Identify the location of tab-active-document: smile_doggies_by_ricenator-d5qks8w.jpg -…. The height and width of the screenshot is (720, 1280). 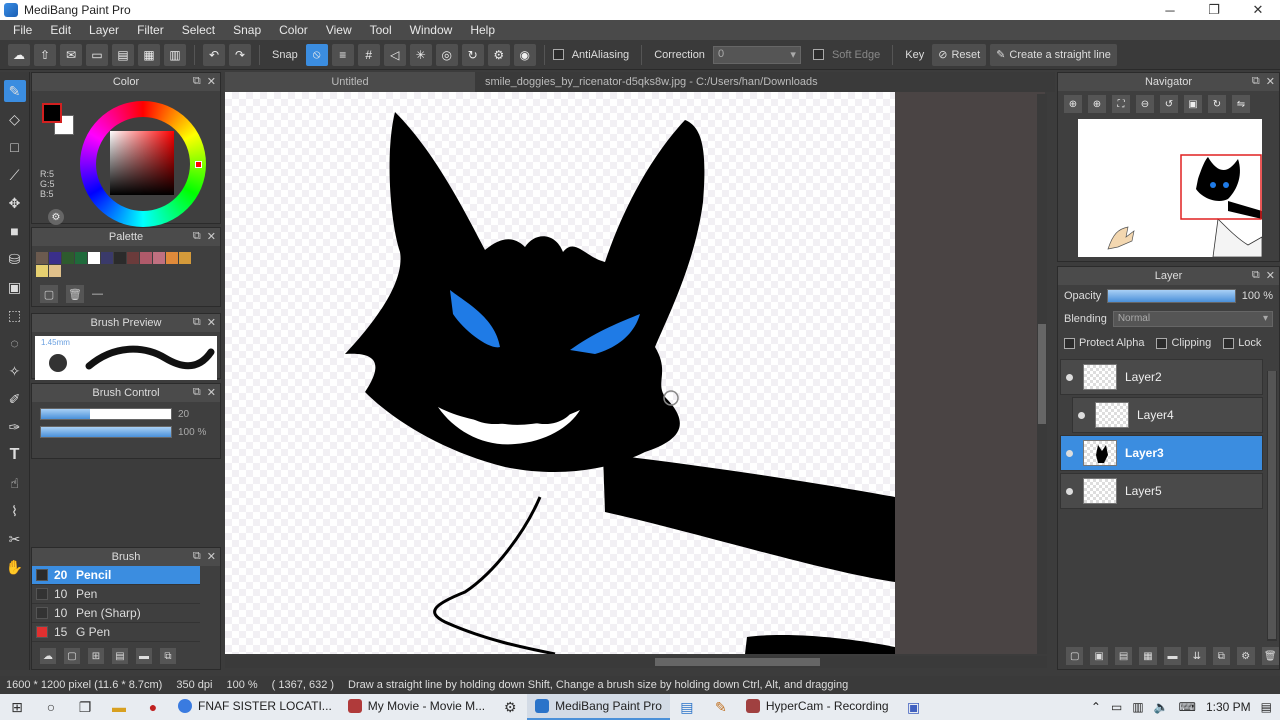
(651, 82).